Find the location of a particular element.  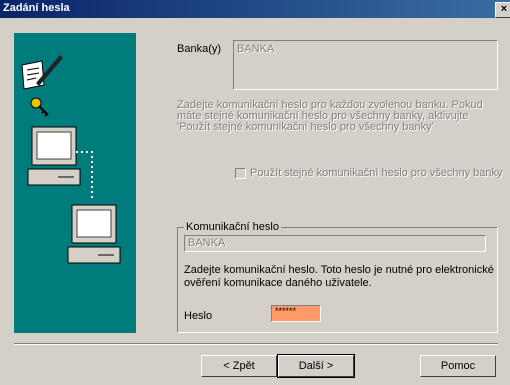

title-bar: Zadání hesla × is located at coordinates (255, 9).